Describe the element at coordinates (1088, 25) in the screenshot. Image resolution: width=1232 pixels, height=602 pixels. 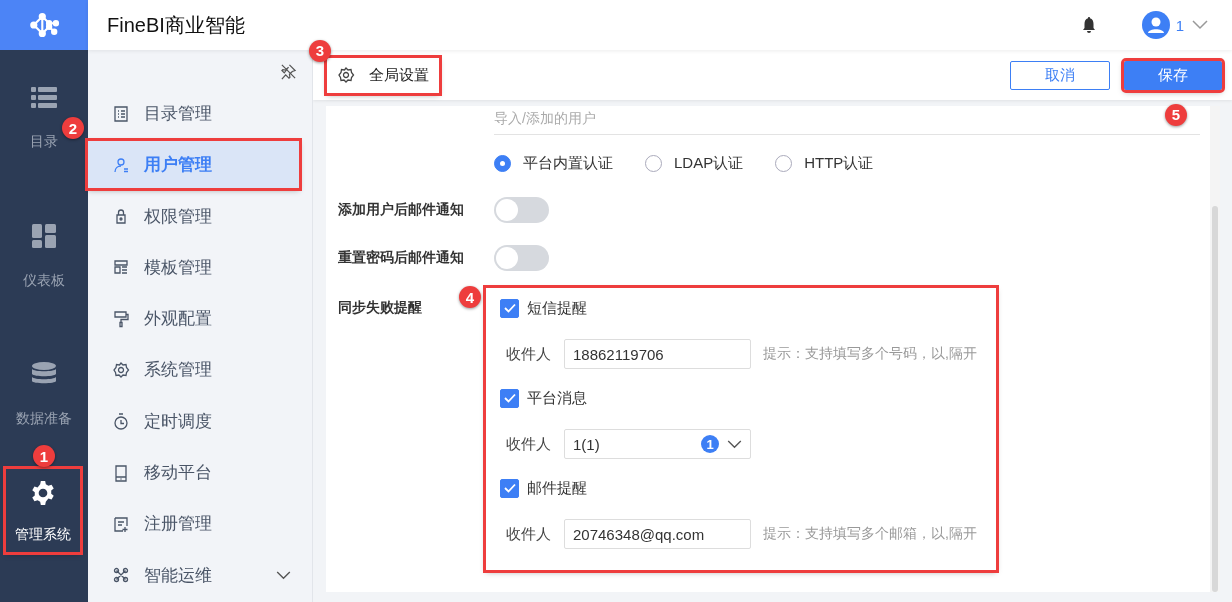
I see `bell-icon` at that location.